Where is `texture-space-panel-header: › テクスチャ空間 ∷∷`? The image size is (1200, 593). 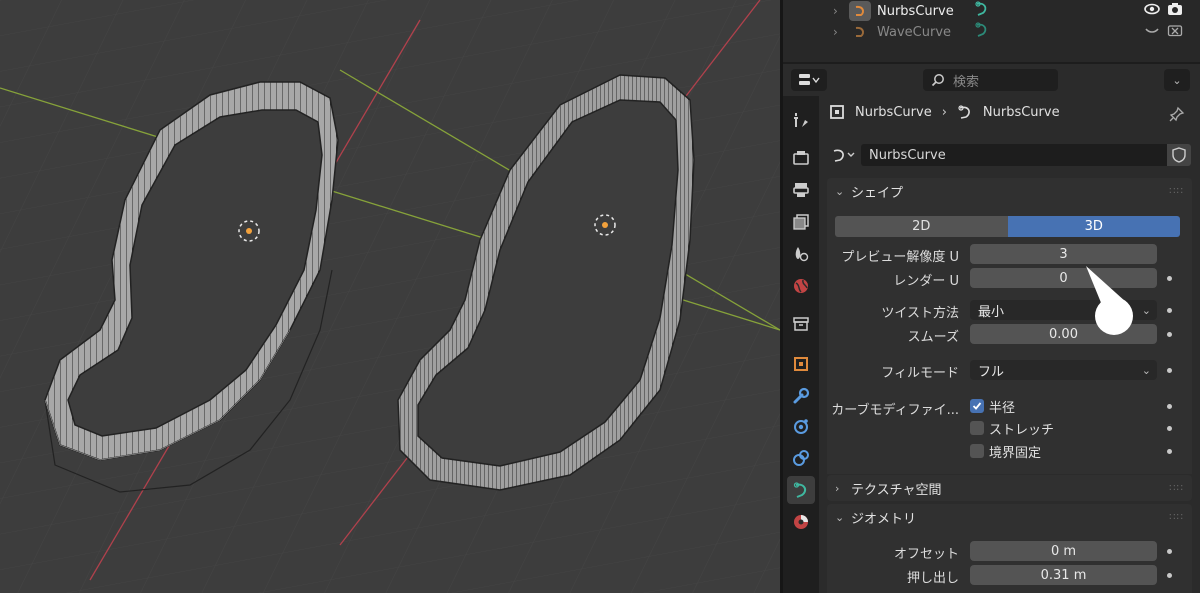
texture-space-panel-header: › テクスチャ空間 ∷∷ is located at coordinates (1009, 488).